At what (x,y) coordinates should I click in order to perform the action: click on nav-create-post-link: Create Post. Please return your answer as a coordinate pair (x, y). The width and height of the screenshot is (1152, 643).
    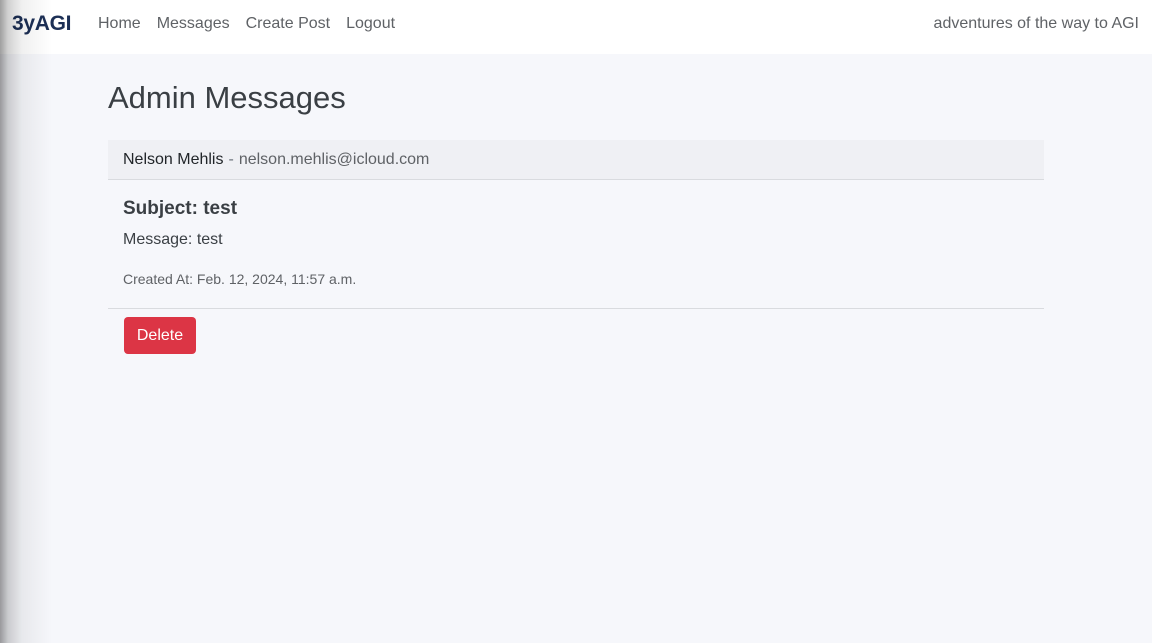
    Looking at the image, I should click on (288, 24).